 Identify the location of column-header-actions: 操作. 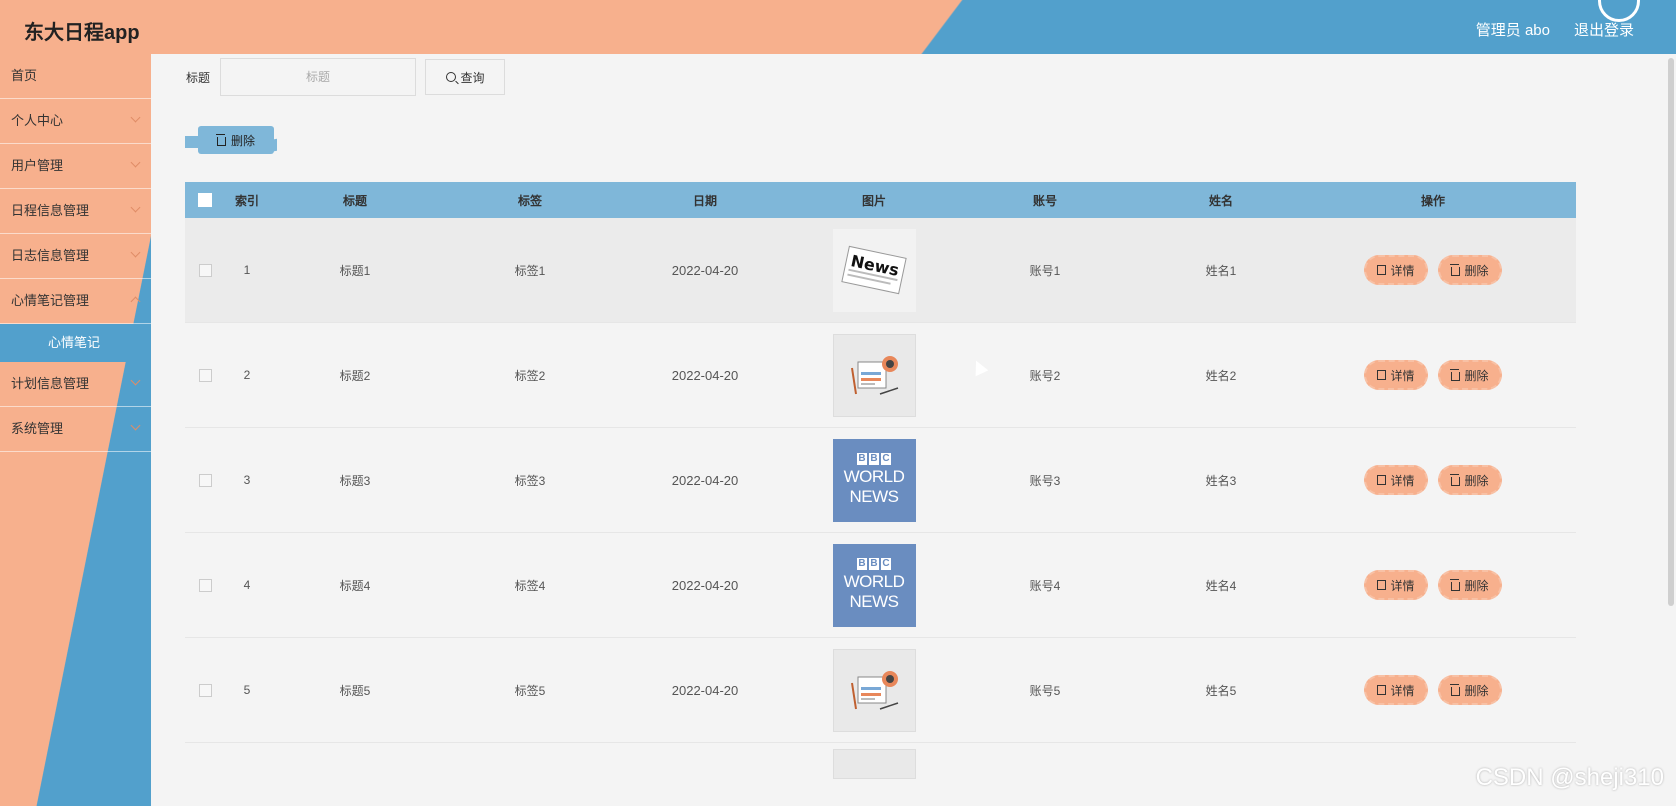
(1432, 200).